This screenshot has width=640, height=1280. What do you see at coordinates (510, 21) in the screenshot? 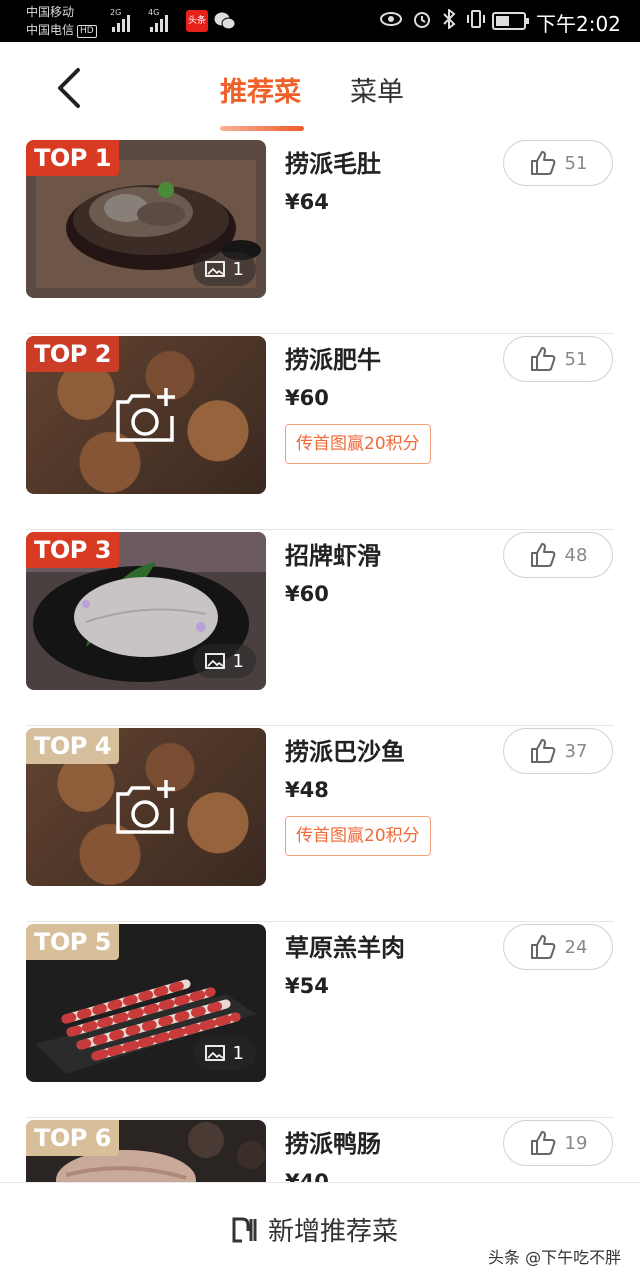
I see `battery-icon` at bounding box center [510, 21].